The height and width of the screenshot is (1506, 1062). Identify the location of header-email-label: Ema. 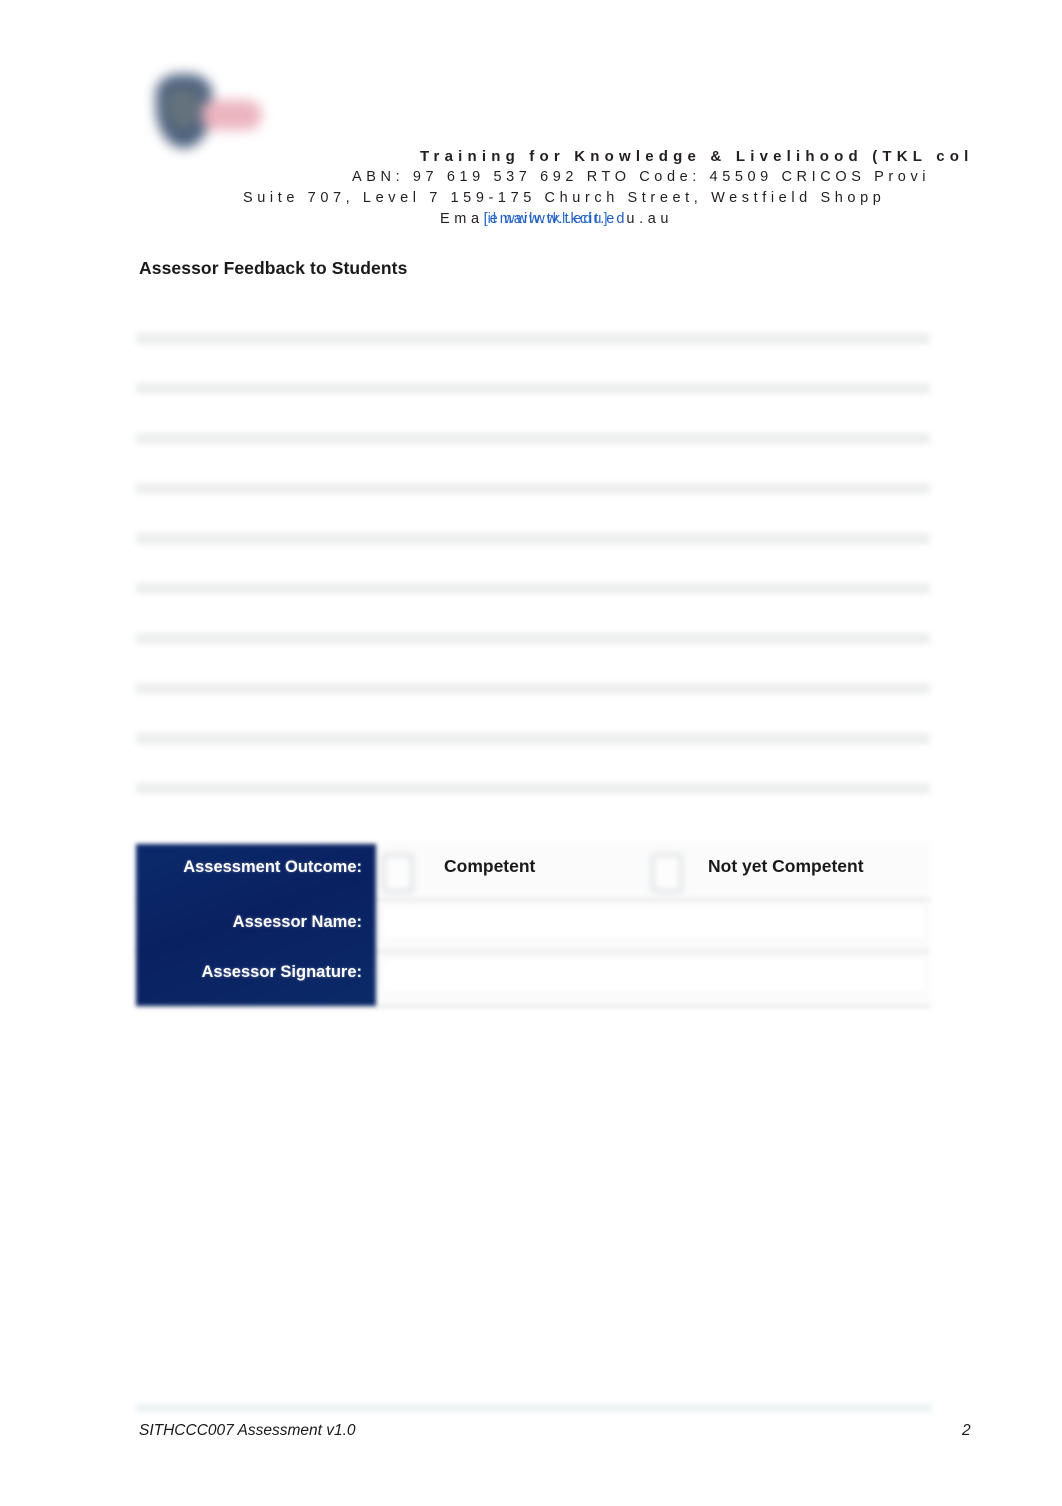
(462, 219).